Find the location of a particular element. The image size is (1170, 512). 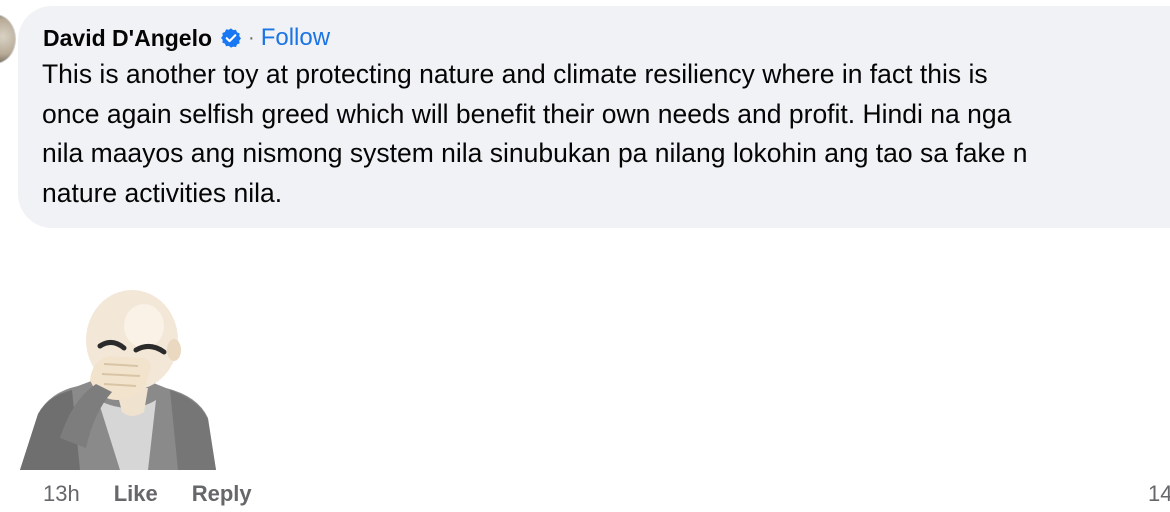

comment-line: nature activities nila. is located at coordinates (162, 192).